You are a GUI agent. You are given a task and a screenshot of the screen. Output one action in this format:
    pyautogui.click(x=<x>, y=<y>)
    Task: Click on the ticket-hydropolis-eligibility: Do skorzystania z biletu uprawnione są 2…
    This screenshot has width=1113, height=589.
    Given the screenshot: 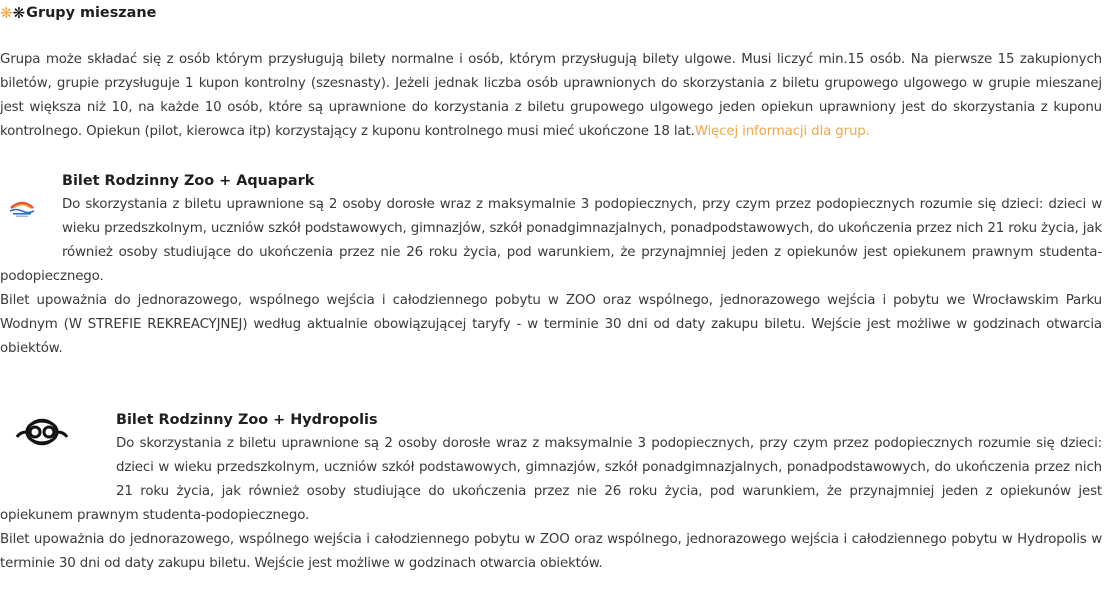 What is the action you would take?
    pyautogui.click(x=551, y=479)
    